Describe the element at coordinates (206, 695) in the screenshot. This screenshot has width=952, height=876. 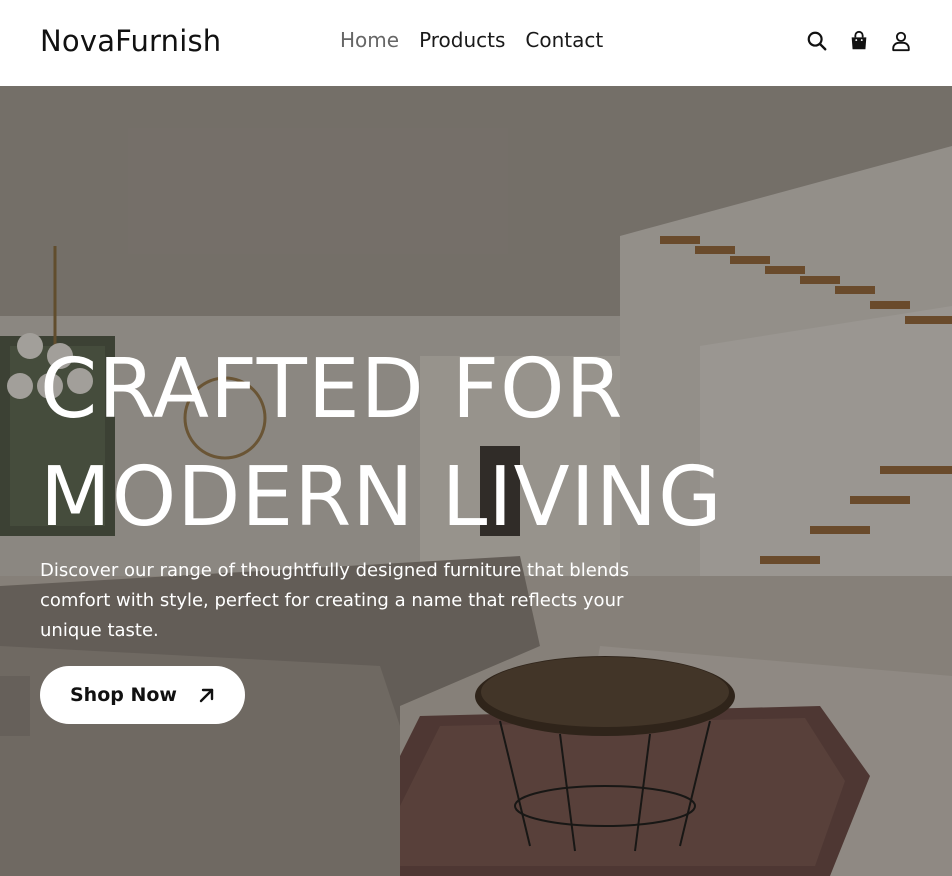
I see `arrow-up-right-icon` at that location.